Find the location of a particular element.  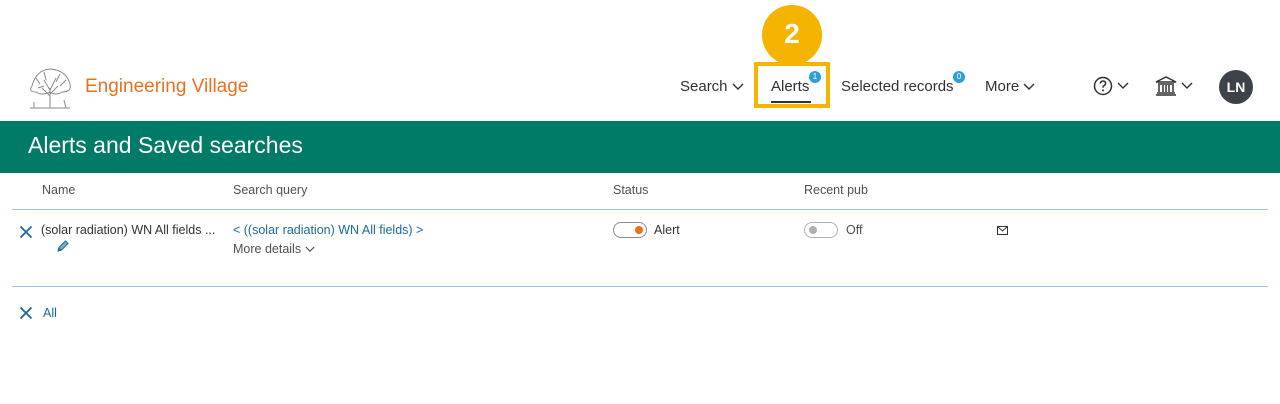

nav-selected-label: Selected records is located at coordinates (897, 86).